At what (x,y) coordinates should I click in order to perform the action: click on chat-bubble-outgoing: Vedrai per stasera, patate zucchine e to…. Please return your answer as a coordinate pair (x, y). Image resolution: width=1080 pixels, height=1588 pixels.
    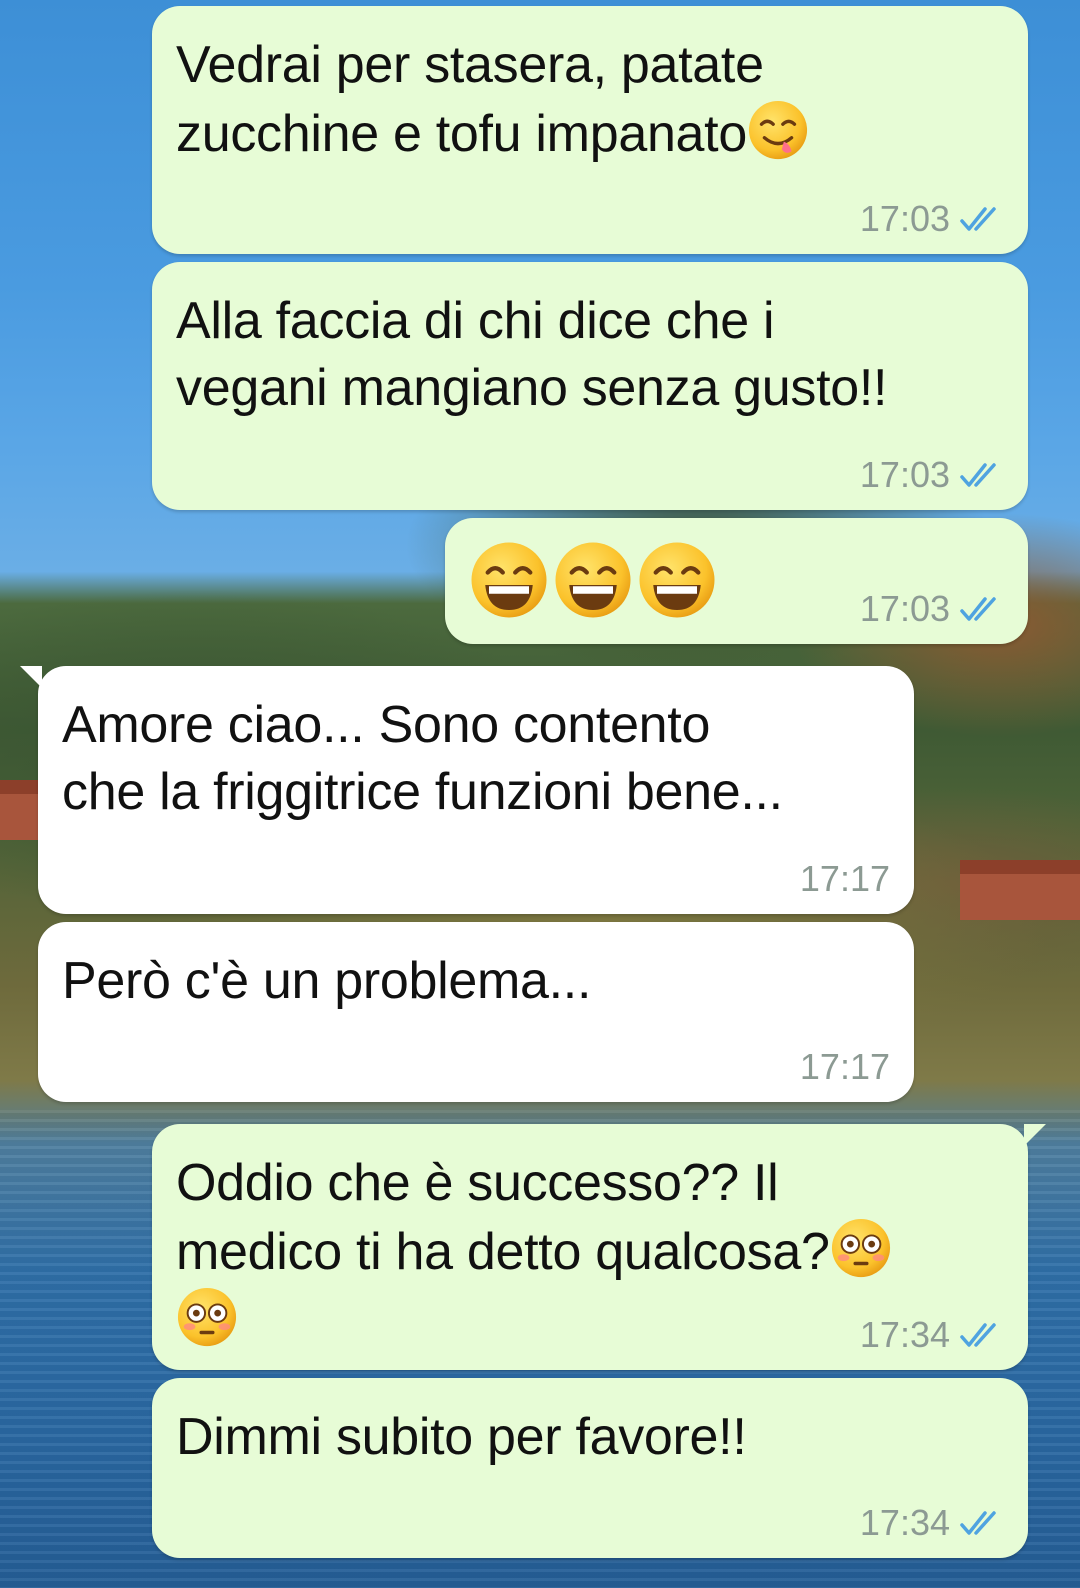
    Looking at the image, I should click on (590, 130).